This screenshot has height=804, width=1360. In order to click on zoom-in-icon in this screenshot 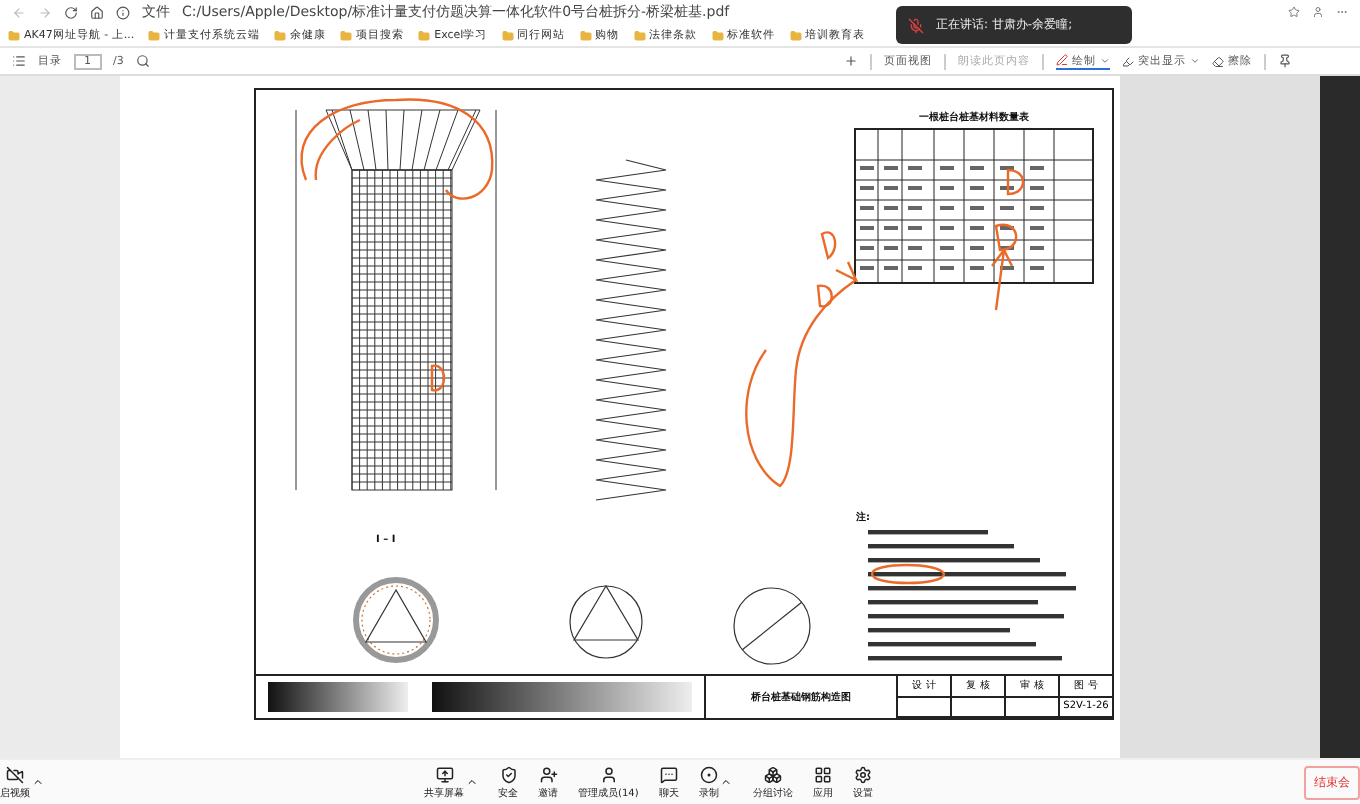, I will do `click(851, 61)`.